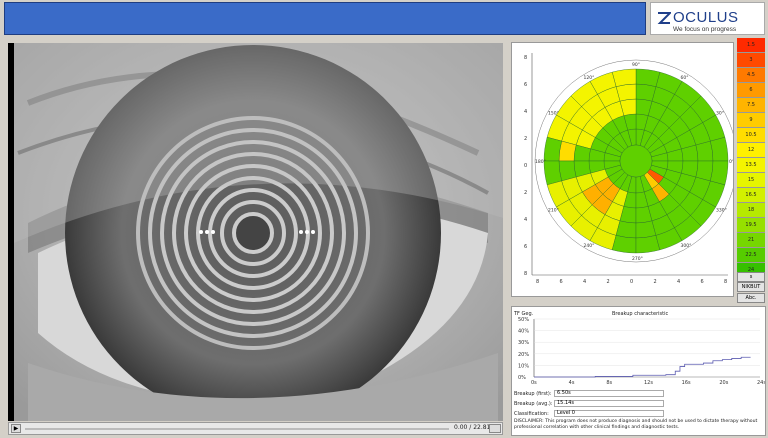 The height and width of the screenshot is (438, 768). Describe the element at coordinates (686, 246) in the screenshot. I see `angle-label: 300°` at that location.